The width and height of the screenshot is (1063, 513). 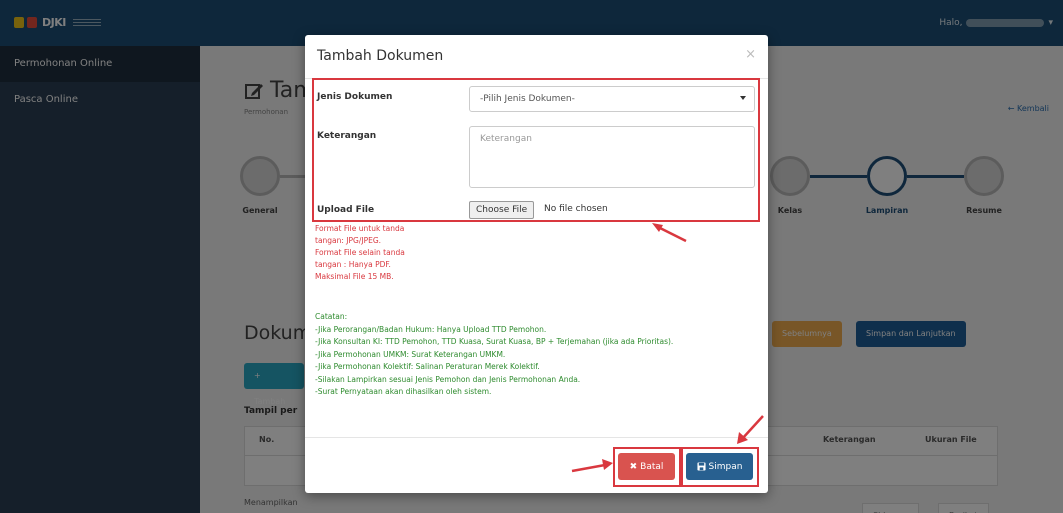 What do you see at coordinates (354, 276) in the screenshot?
I see `format-note-line: Maksimal File 15 MB.` at bounding box center [354, 276].